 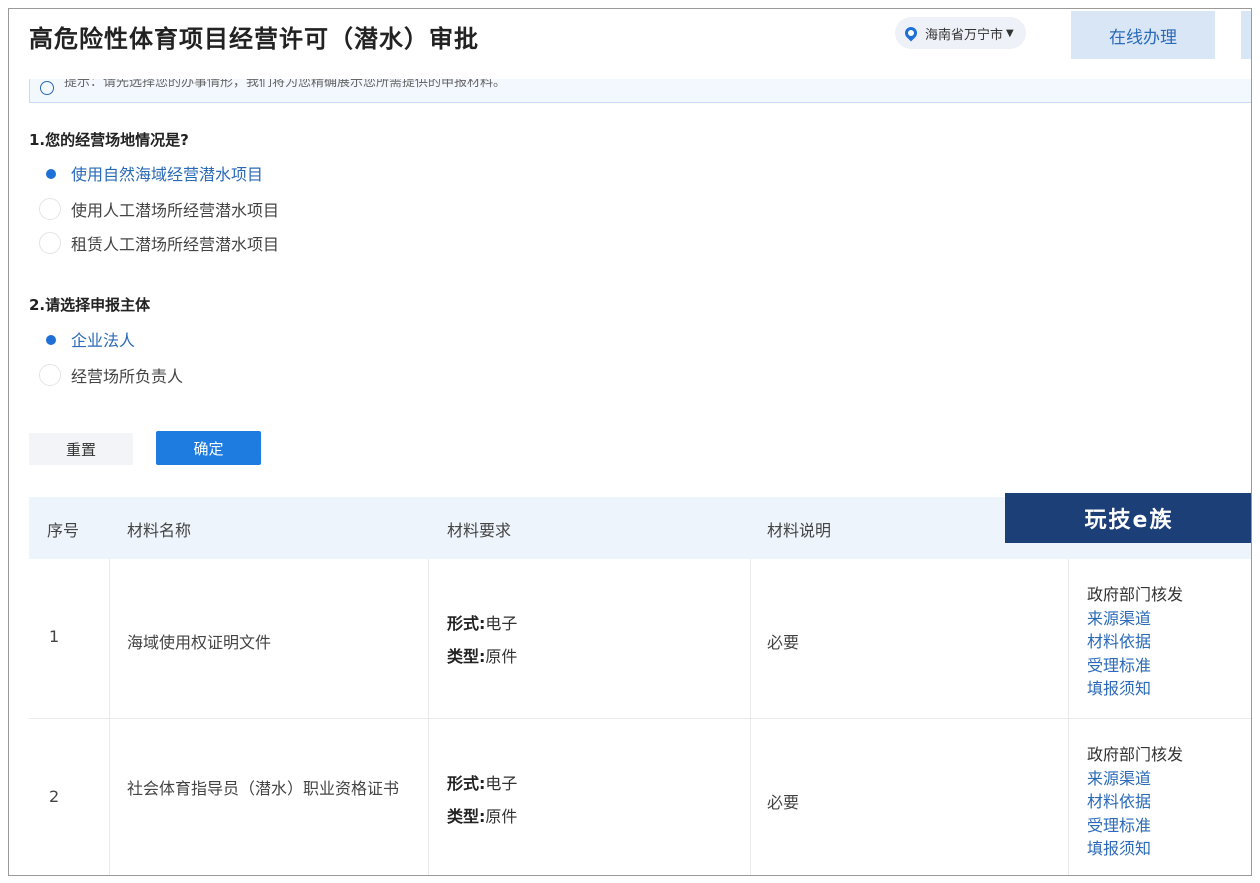 I want to click on reset-button: 重置, so click(x=81, y=449).